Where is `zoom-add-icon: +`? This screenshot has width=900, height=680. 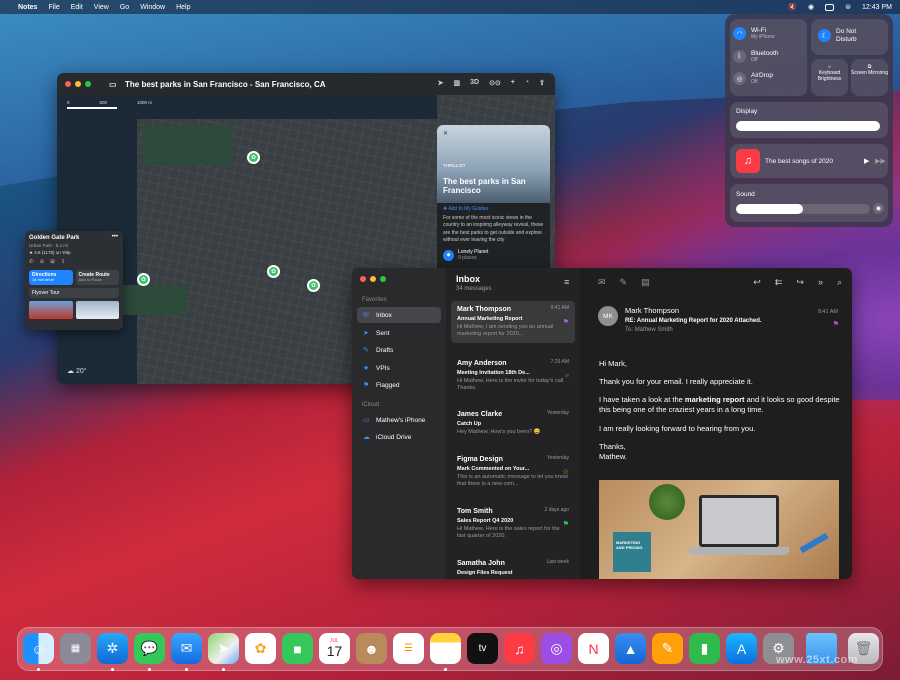 zoom-add-icon: + is located at coordinates (513, 83).